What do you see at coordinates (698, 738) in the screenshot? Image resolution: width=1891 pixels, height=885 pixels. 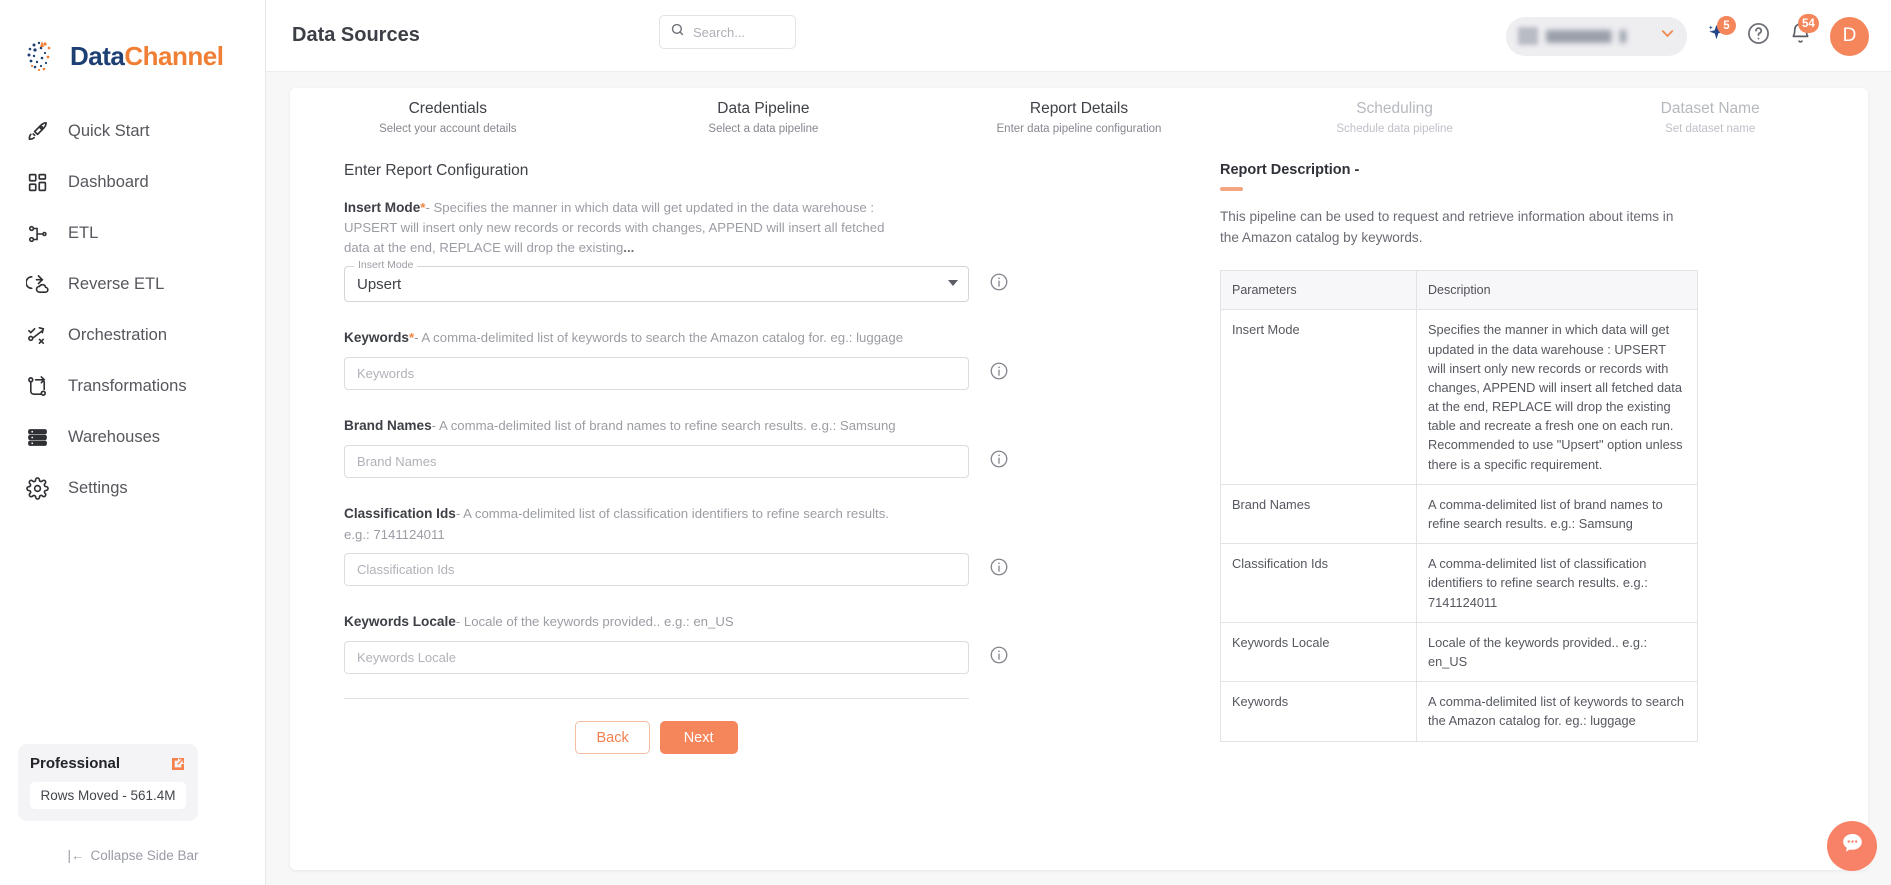 I see `next-button: Next` at bounding box center [698, 738].